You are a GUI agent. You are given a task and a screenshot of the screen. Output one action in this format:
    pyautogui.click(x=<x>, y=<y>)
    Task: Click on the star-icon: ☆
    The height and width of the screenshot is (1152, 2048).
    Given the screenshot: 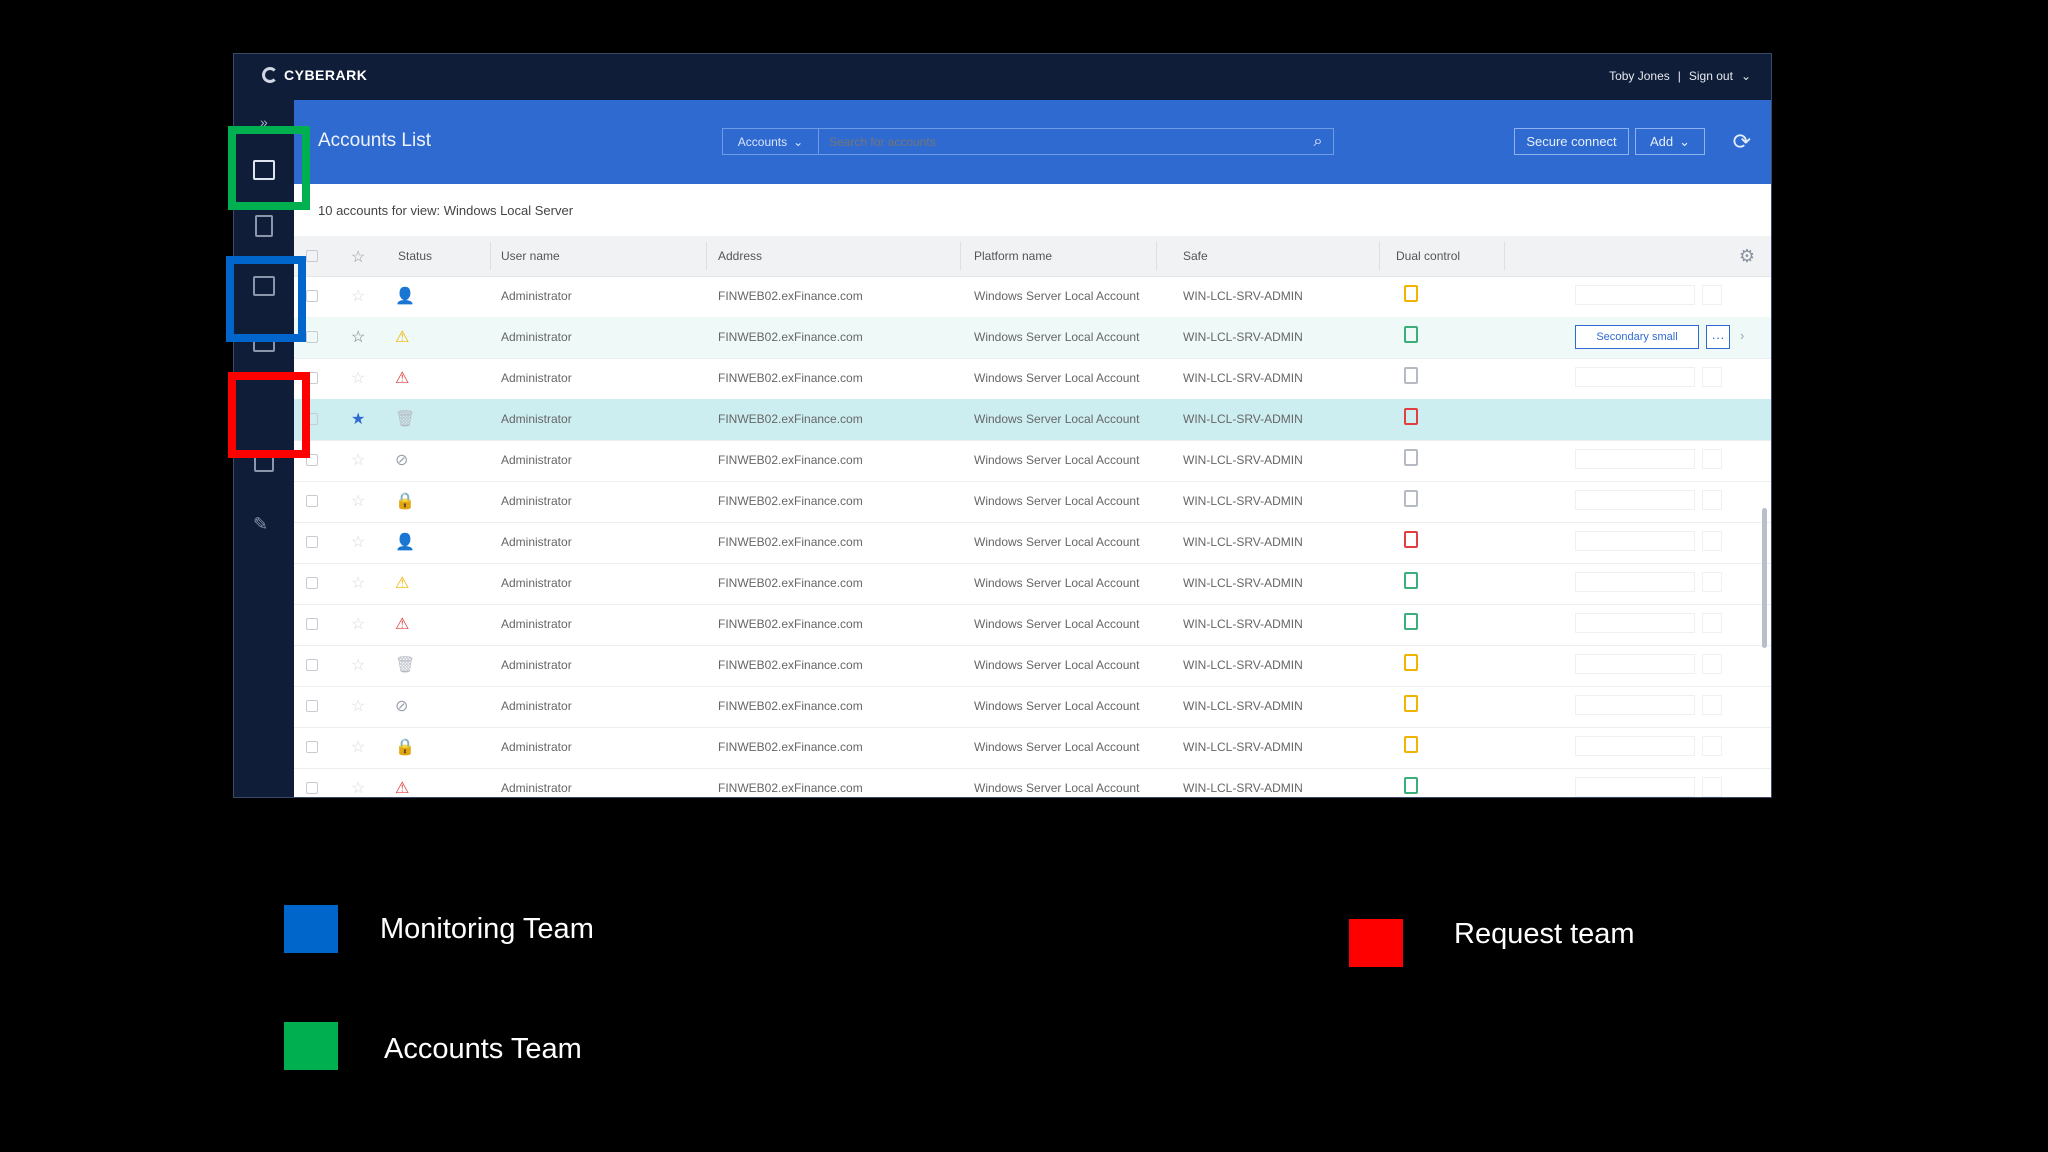 What is the action you would take?
    pyautogui.click(x=358, y=257)
    